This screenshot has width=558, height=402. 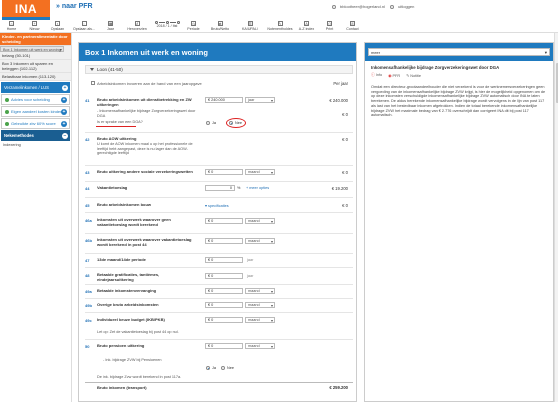 What do you see at coordinates (260, 291) in the screenshot?
I see `period-select-49a: maand` at bounding box center [260, 291].